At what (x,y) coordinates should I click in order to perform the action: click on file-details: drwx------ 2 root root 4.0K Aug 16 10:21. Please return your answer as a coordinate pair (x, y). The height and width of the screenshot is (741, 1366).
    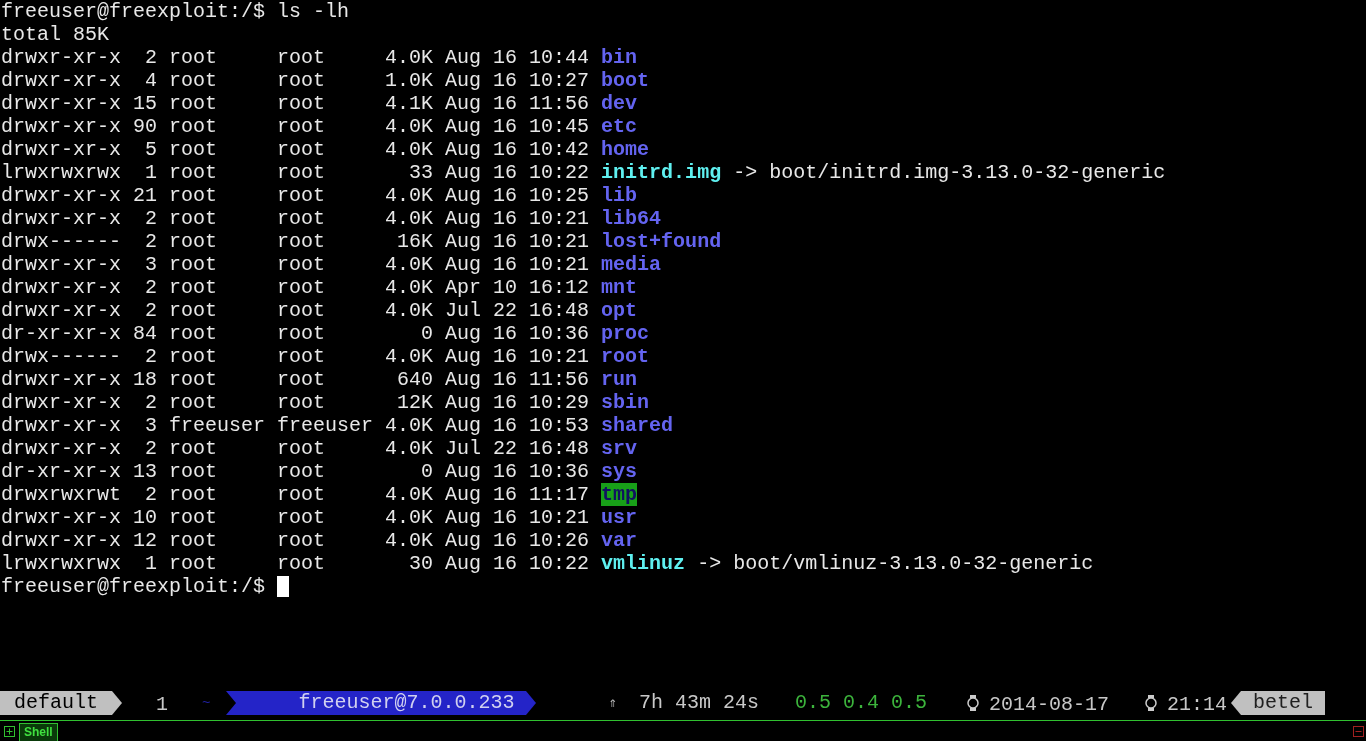
    Looking at the image, I should click on (296, 356).